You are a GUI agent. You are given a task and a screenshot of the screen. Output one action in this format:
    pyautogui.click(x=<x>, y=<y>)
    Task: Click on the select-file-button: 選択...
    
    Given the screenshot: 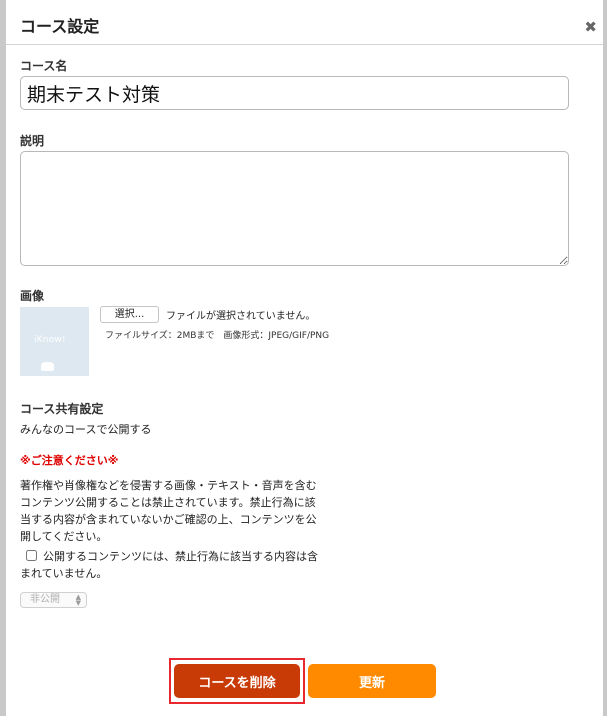 What is the action you would take?
    pyautogui.click(x=129, y=314)
    